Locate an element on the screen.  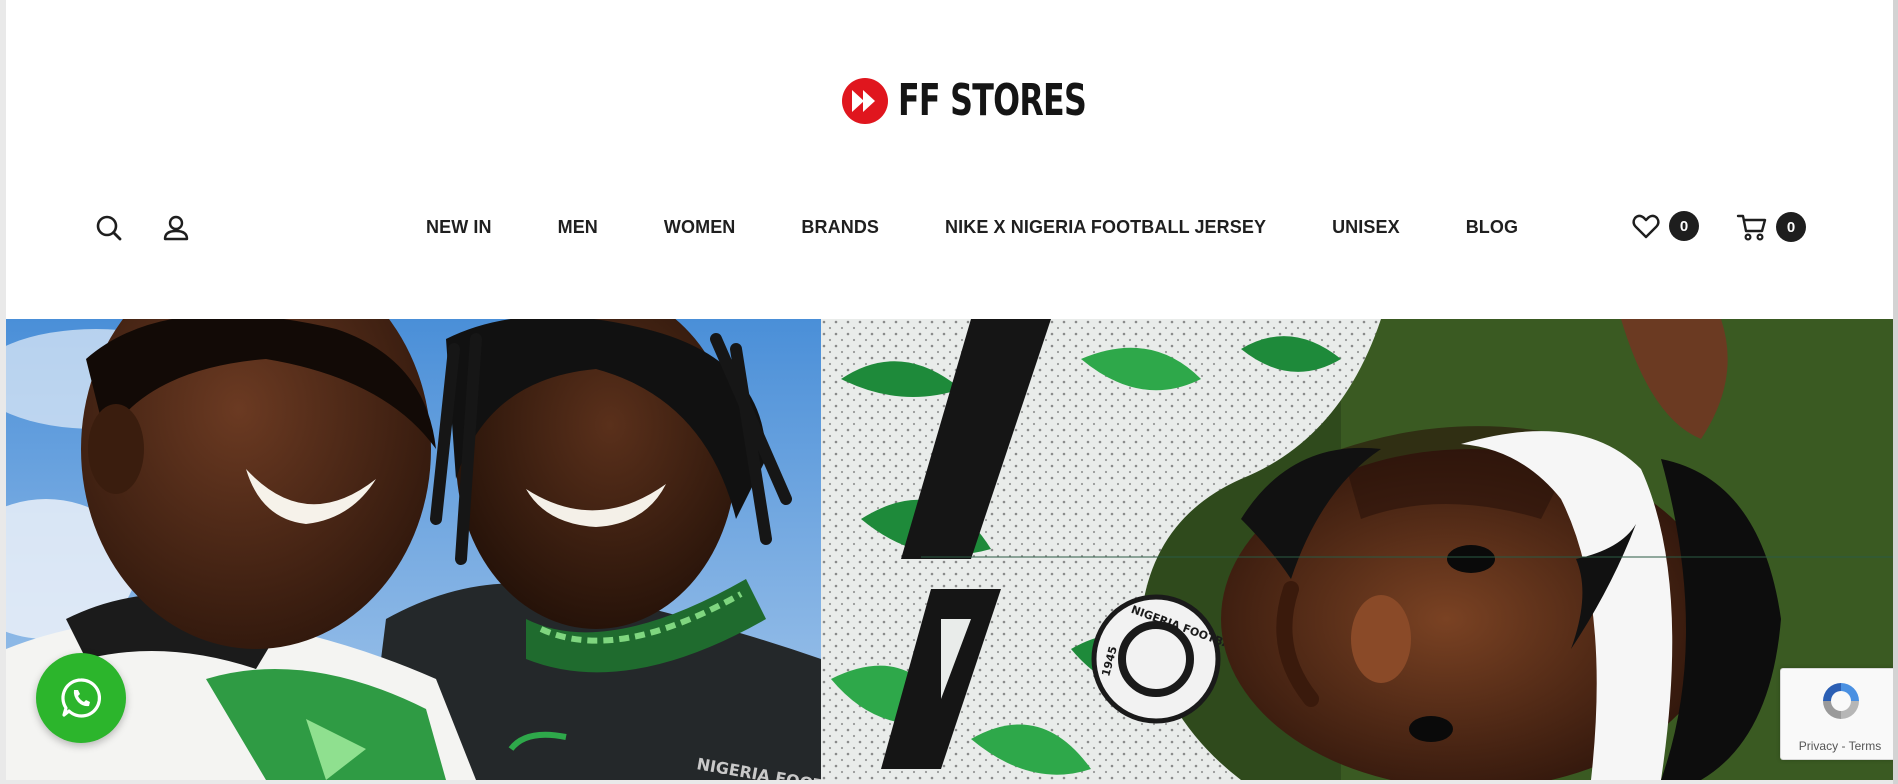
wishlist-button: 0 is located at coordinates (1665, 226).